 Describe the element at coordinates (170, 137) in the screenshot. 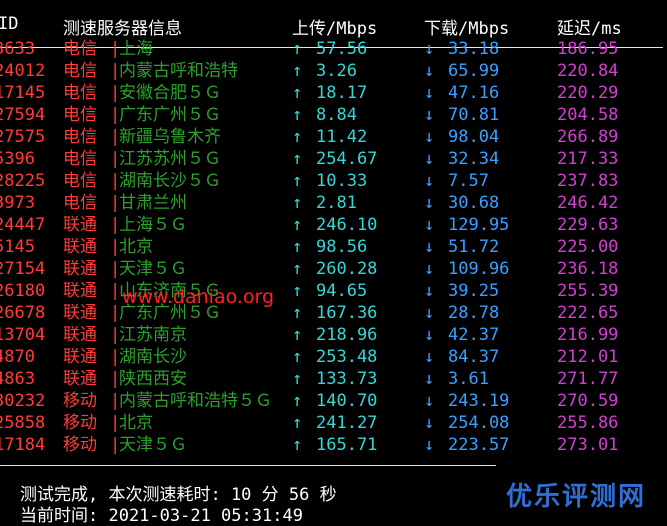

I see `row-city: 新疆乌鲁木齐` at that location.